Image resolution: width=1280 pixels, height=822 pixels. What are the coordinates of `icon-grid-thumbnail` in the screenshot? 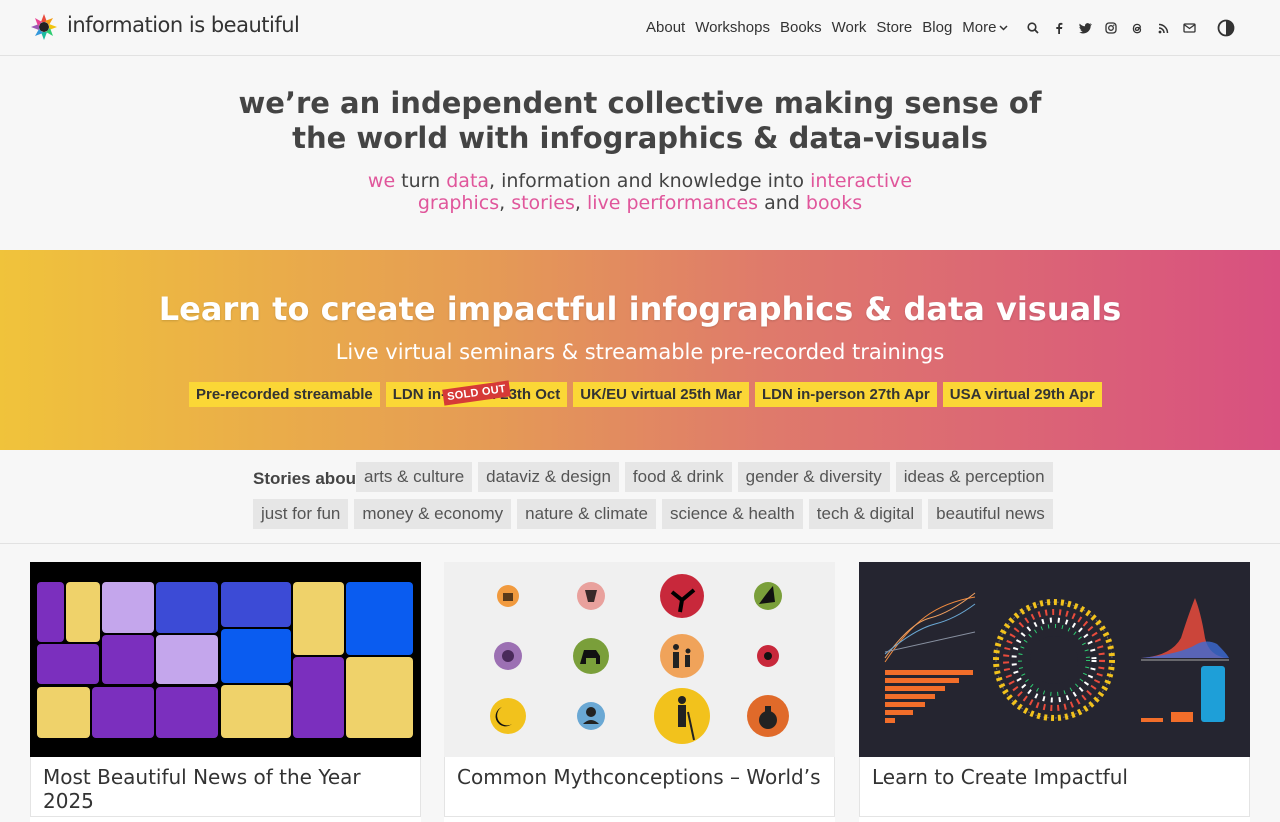 It's located at (639, 659).